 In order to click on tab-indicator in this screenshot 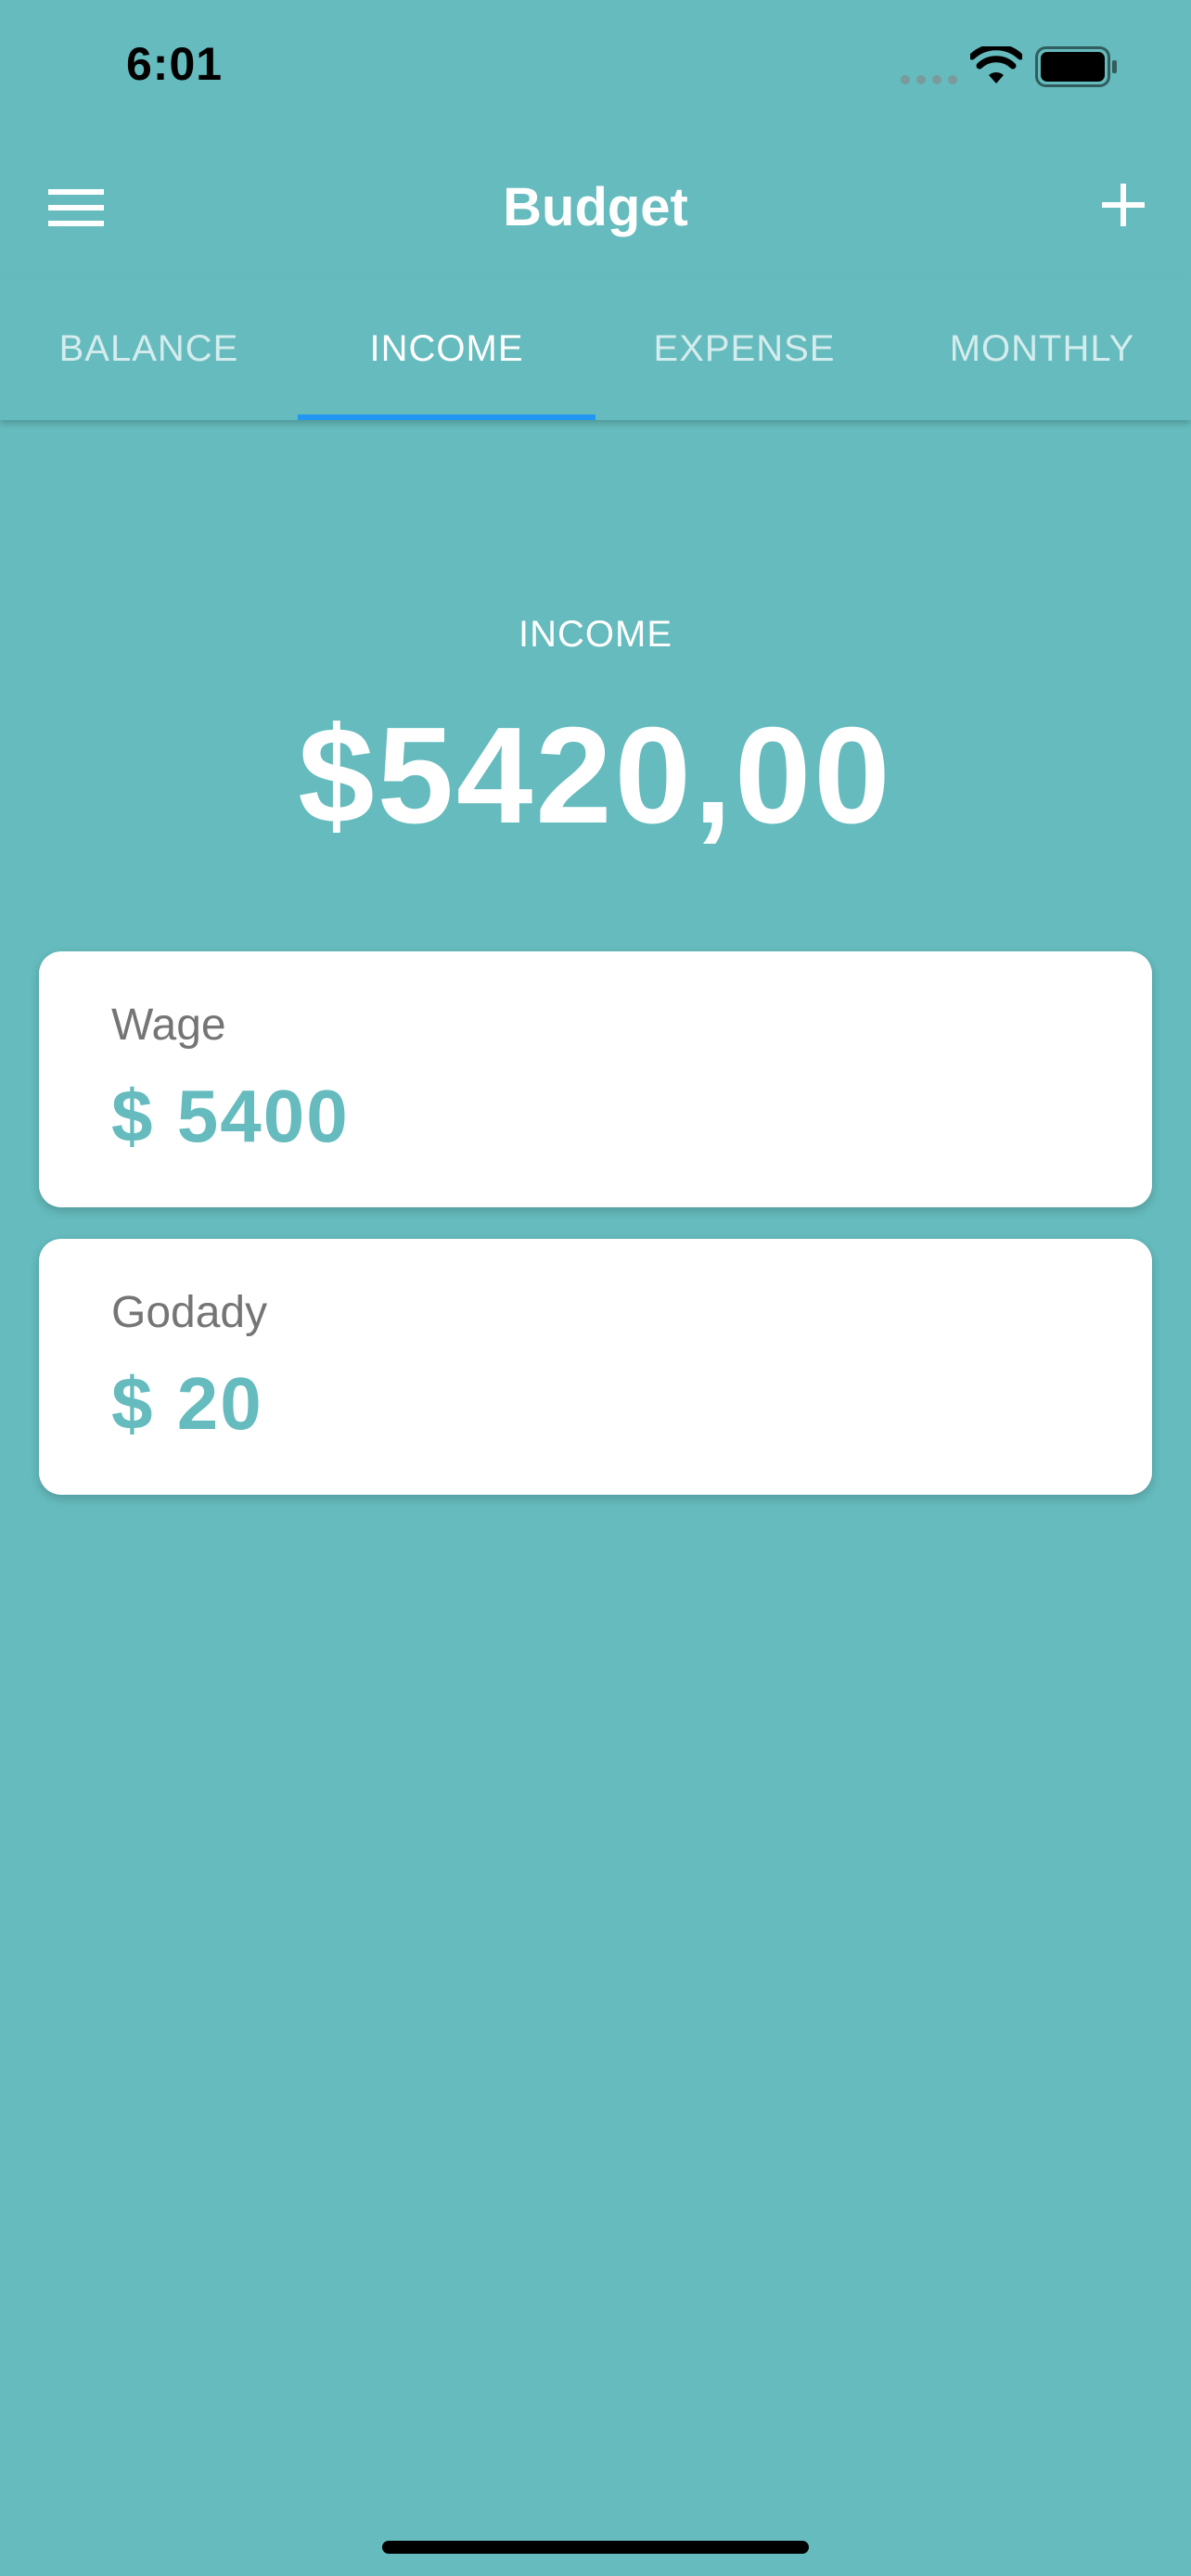, I will do `click(447, 417)`.